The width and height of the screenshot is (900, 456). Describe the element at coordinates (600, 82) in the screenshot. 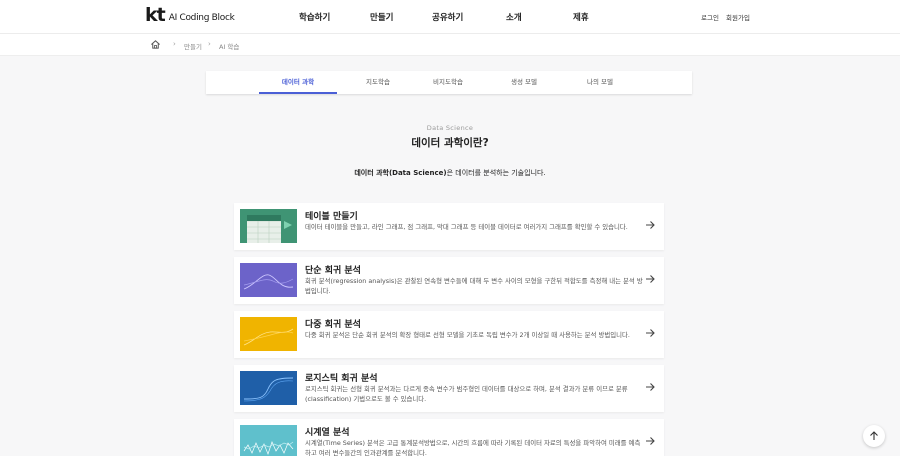

I see `tab-my-model: 나의 모델` at that location.